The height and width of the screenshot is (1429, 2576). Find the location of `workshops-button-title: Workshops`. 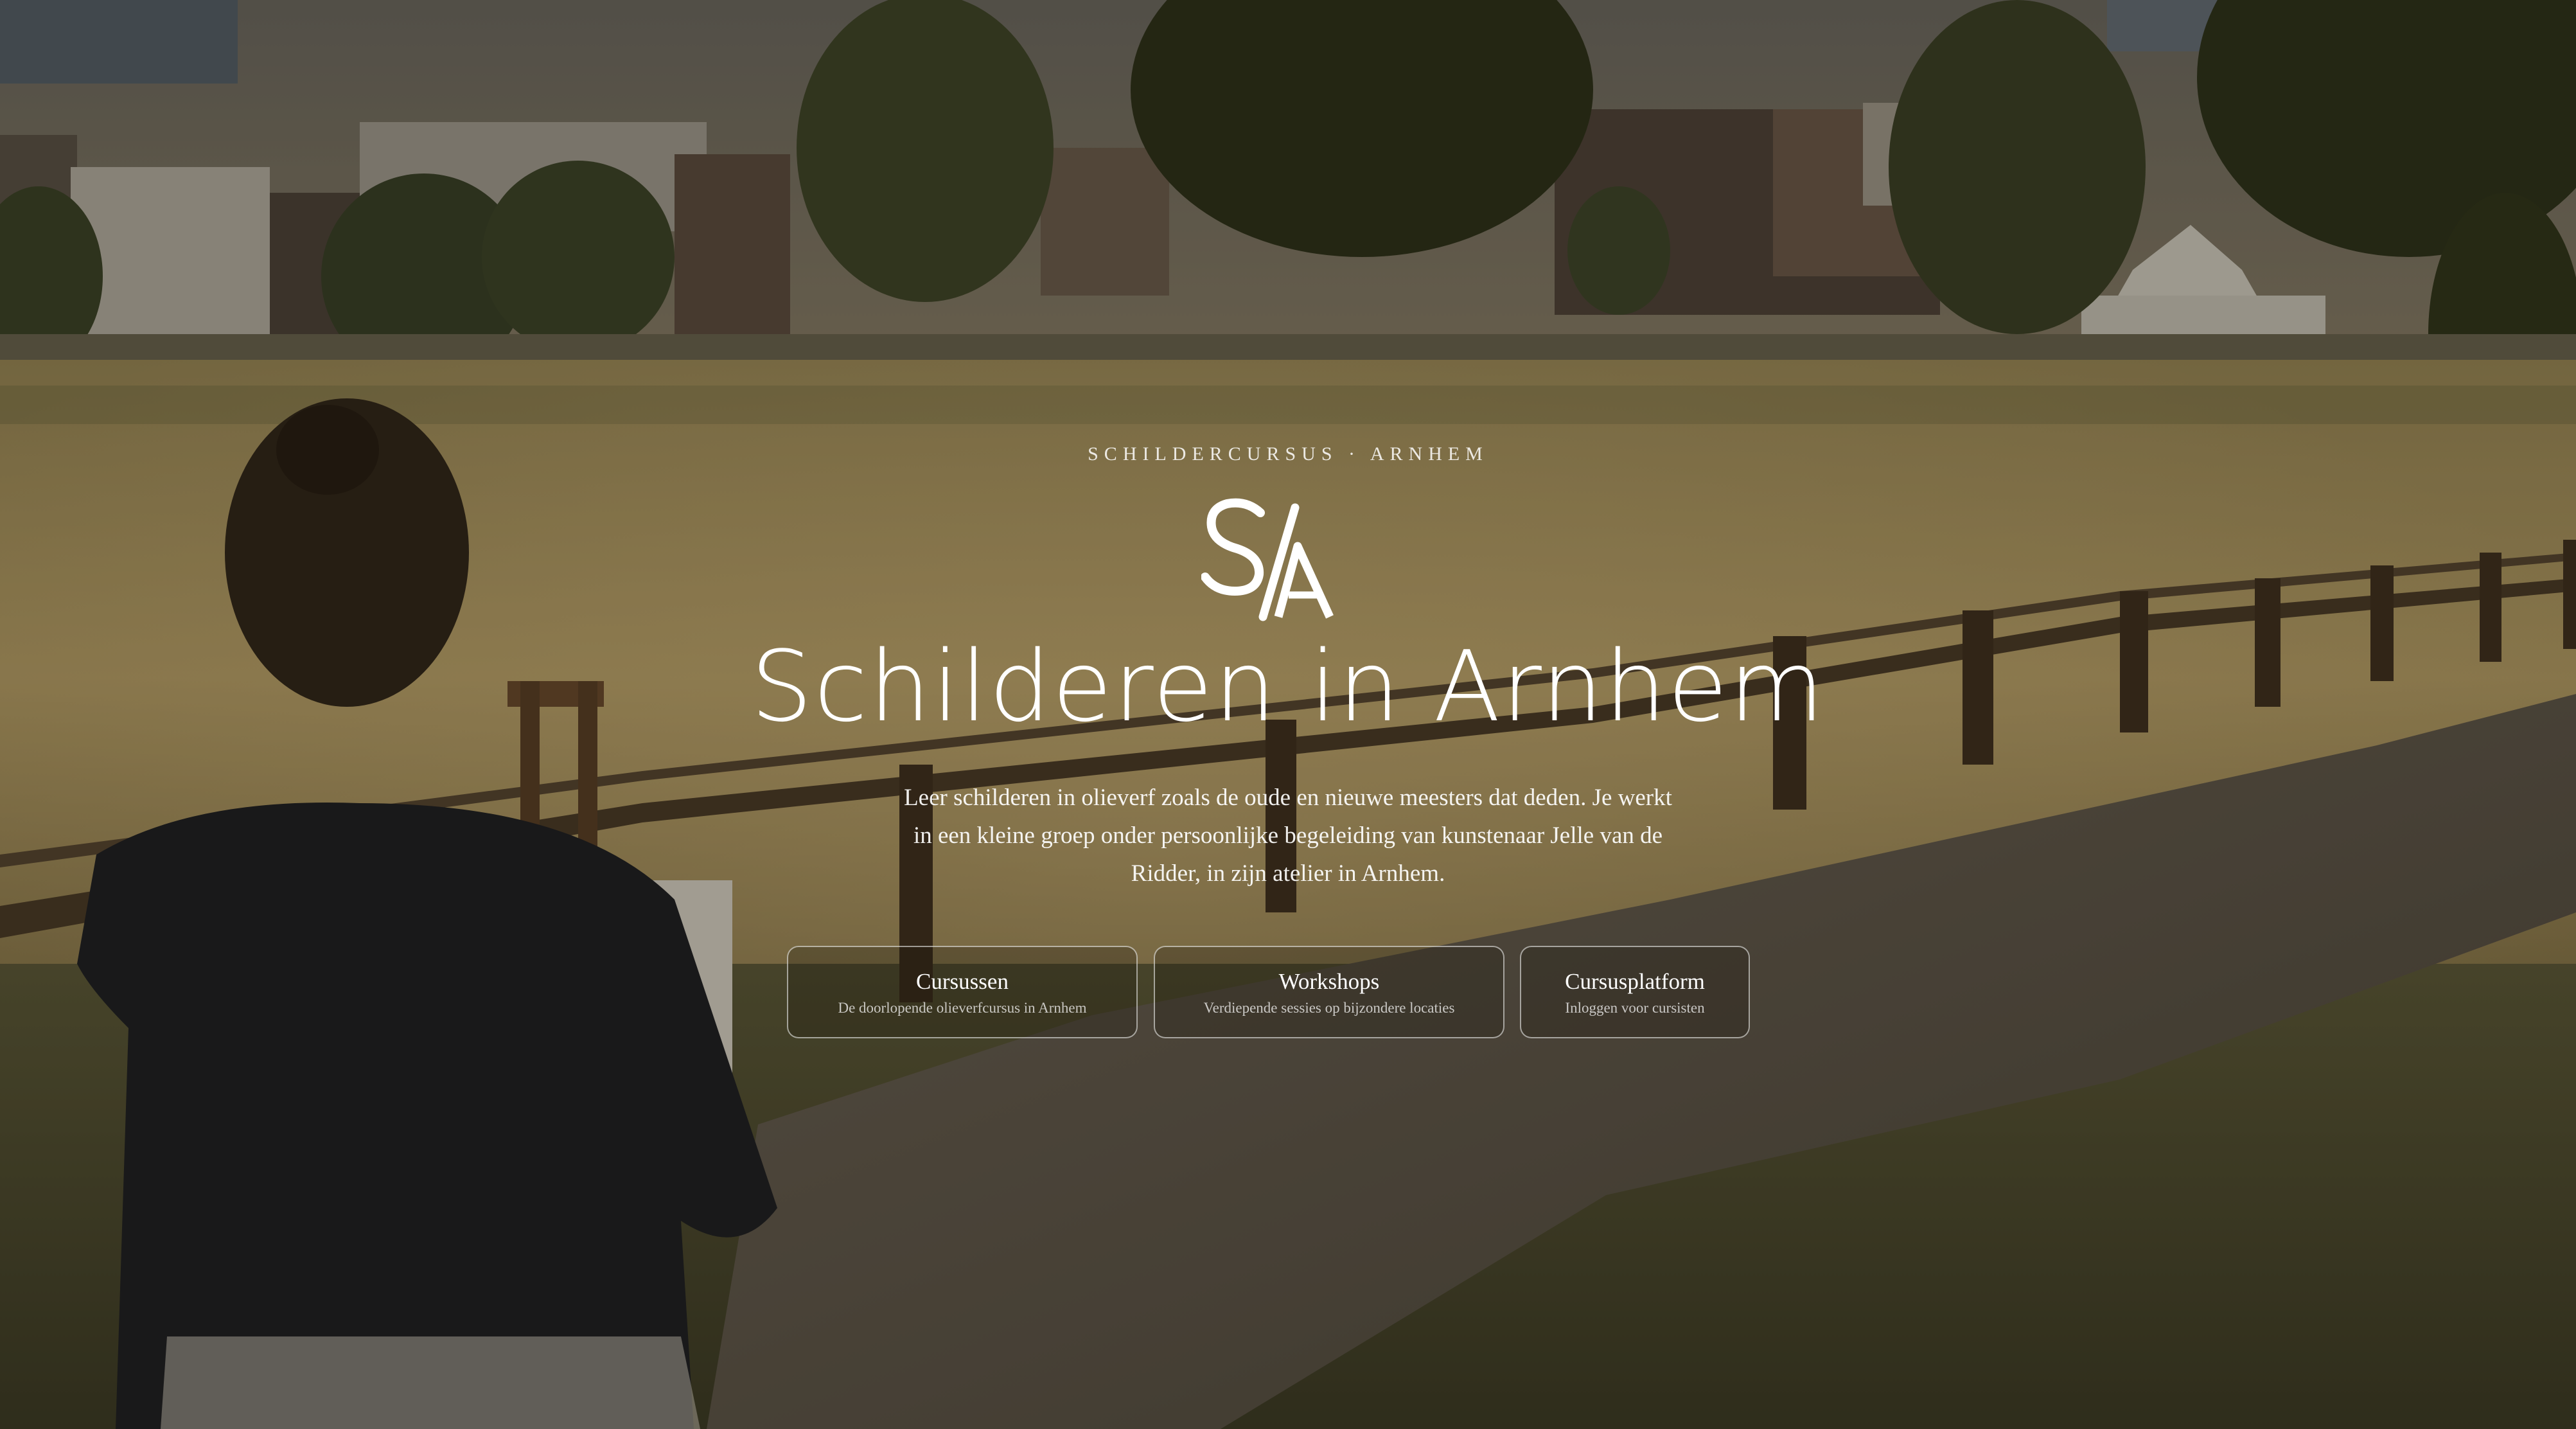

workshops-button-title: Workshops is located at coordinates (1329, 981).